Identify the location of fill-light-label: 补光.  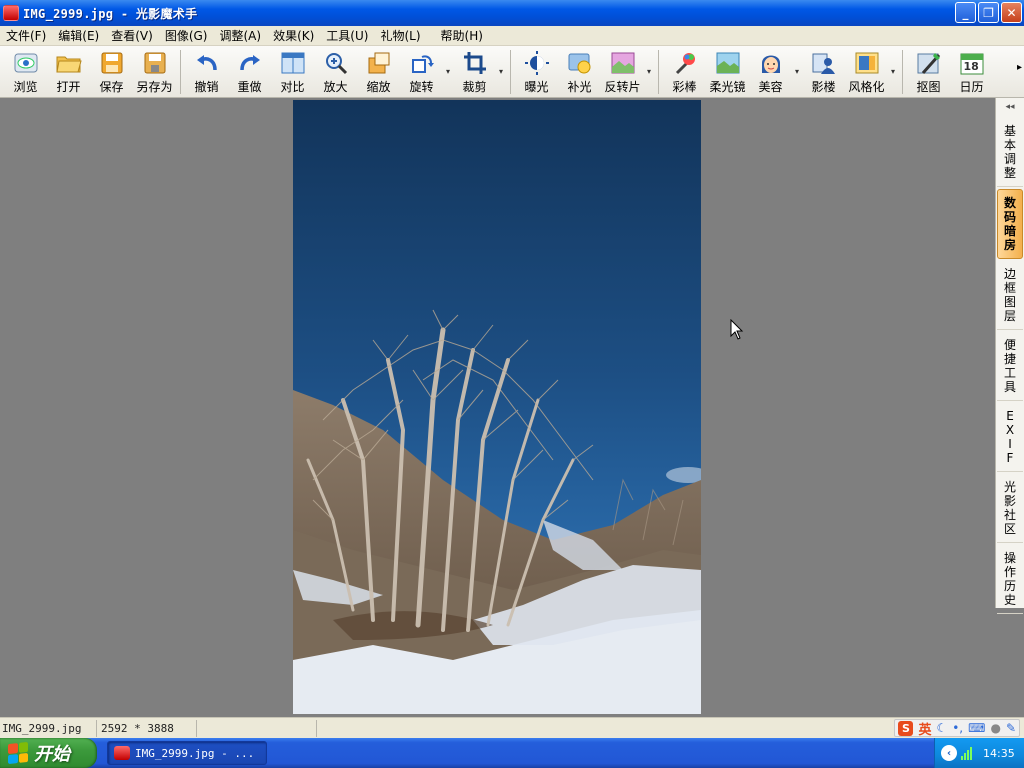
(579, 87).